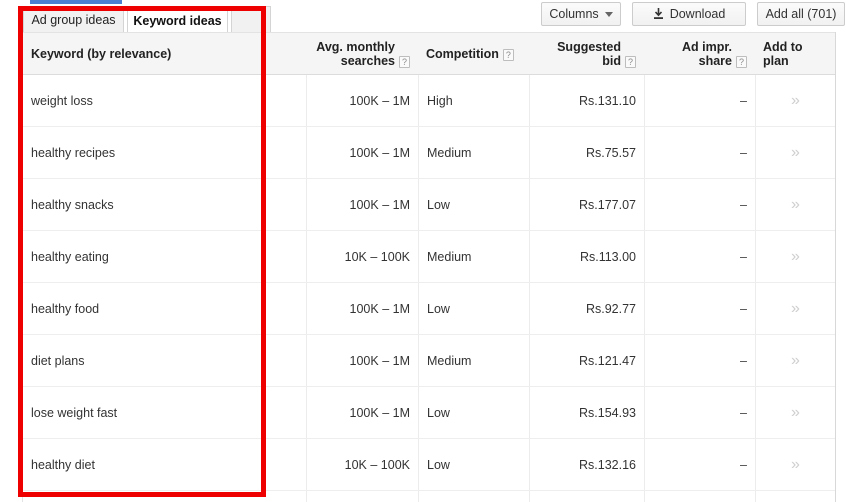  What do you see at coordinates (251, 19) in the screenshot?
I see `tab-filler` at bounding box center [251, 19].